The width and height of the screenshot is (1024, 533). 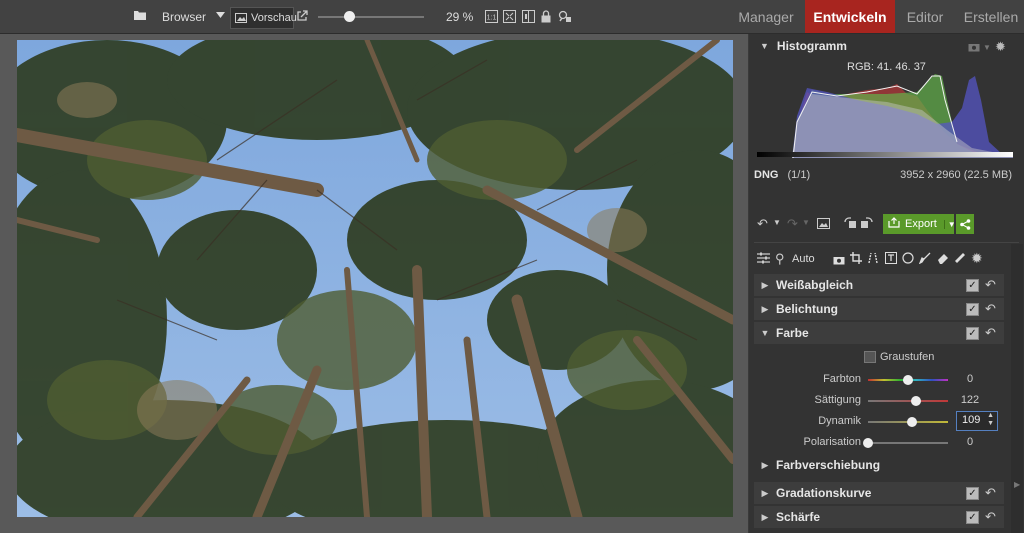 I want to click on slider-polarisation: Polarisation 0, so click(x=886, y=443).